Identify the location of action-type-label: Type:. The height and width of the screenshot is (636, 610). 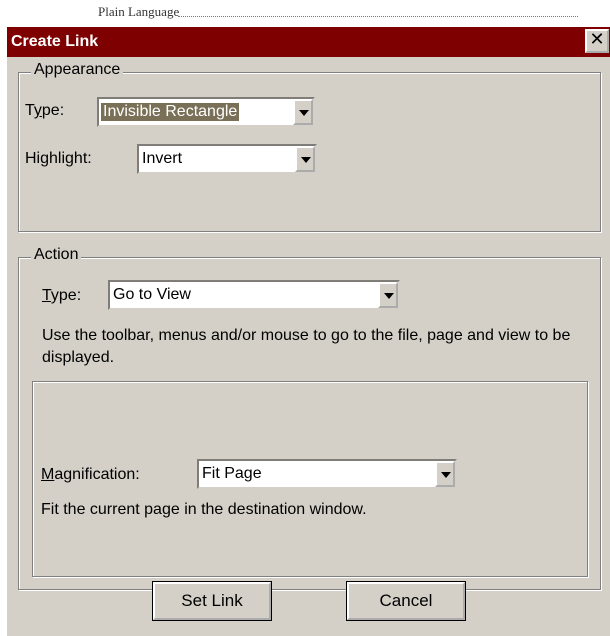
(62, 295).